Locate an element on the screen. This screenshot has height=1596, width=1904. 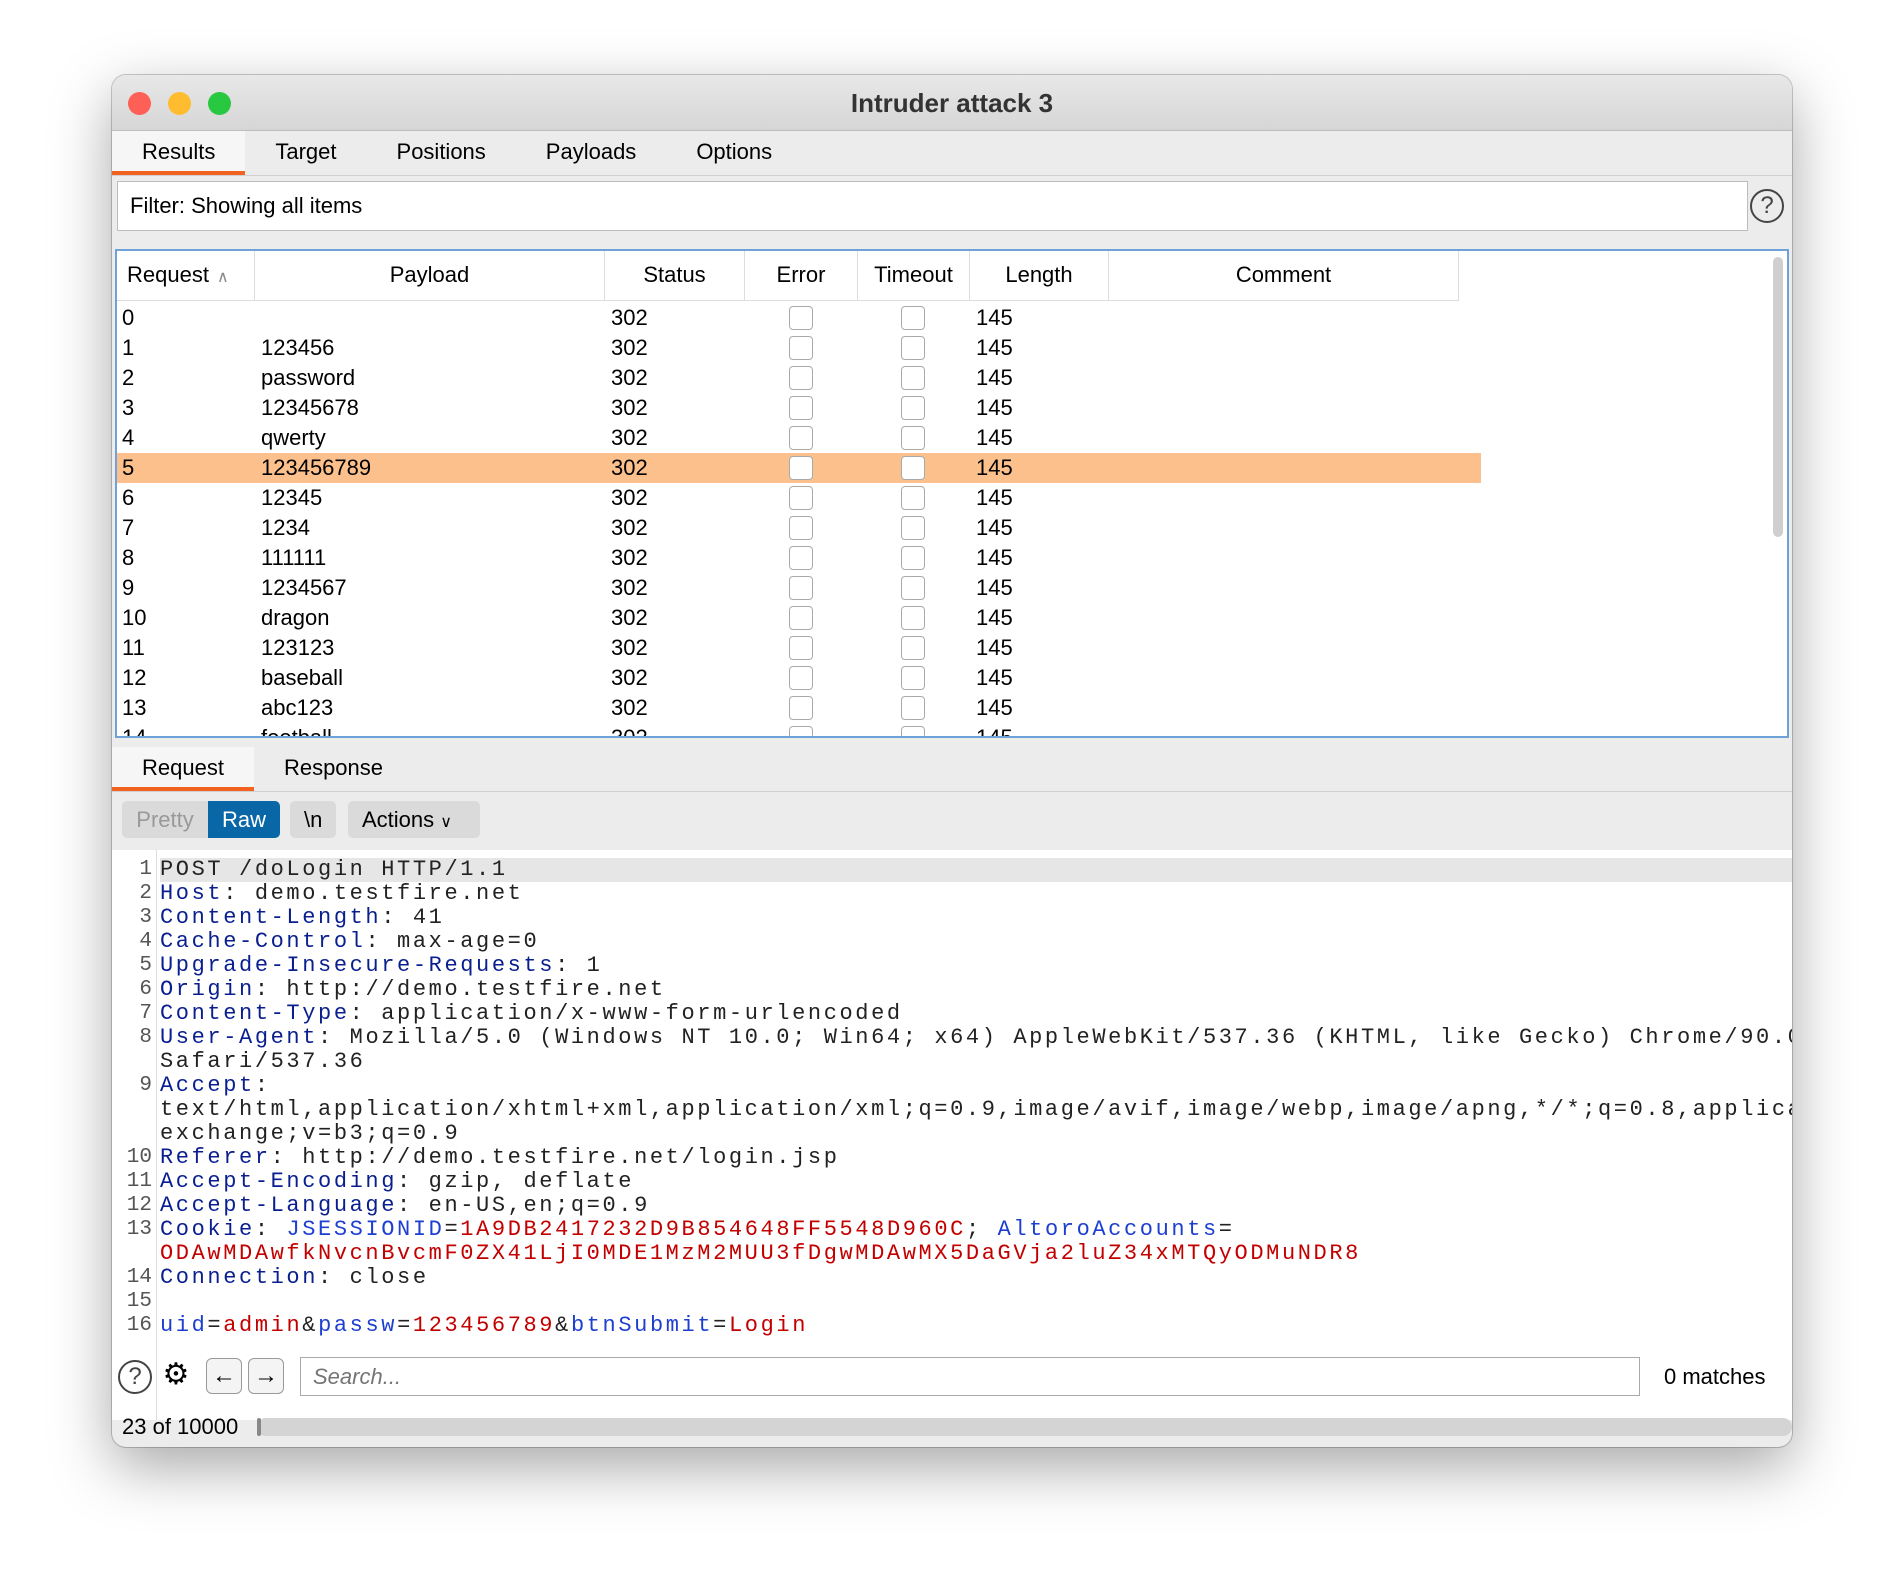
code-text: = is located at coordinates (721, 1325).